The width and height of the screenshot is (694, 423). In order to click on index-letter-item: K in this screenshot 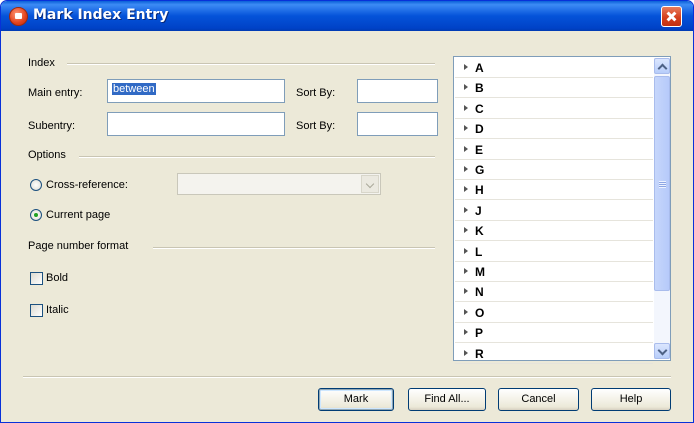, I will do `click(554, 231)`.